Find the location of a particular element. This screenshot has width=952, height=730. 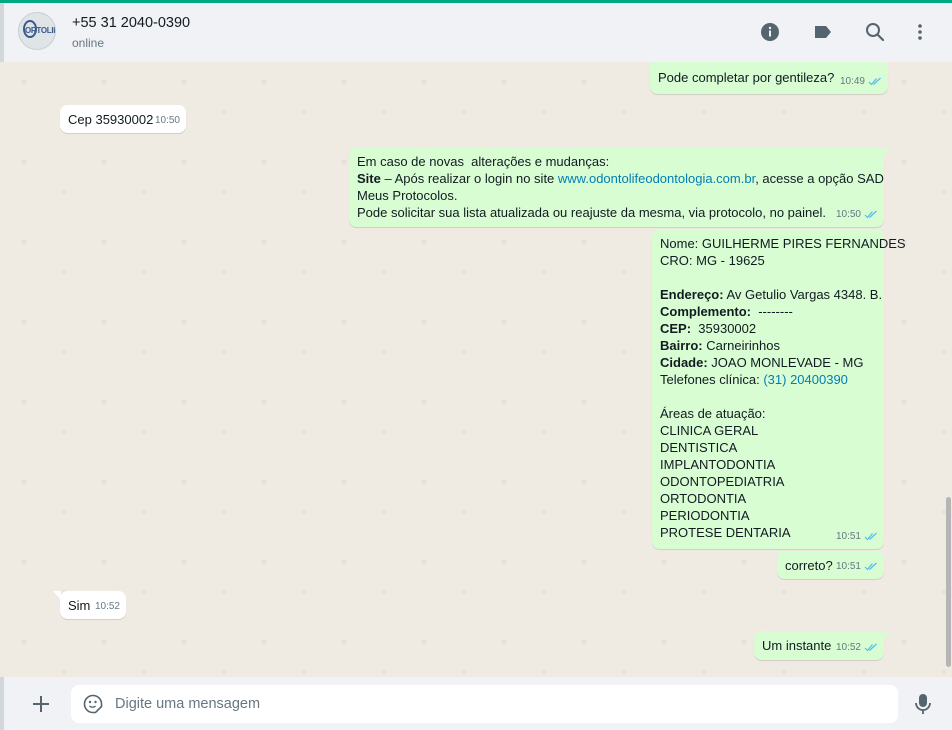

bold-text: Cidade: is located at coordinates (684, 362).